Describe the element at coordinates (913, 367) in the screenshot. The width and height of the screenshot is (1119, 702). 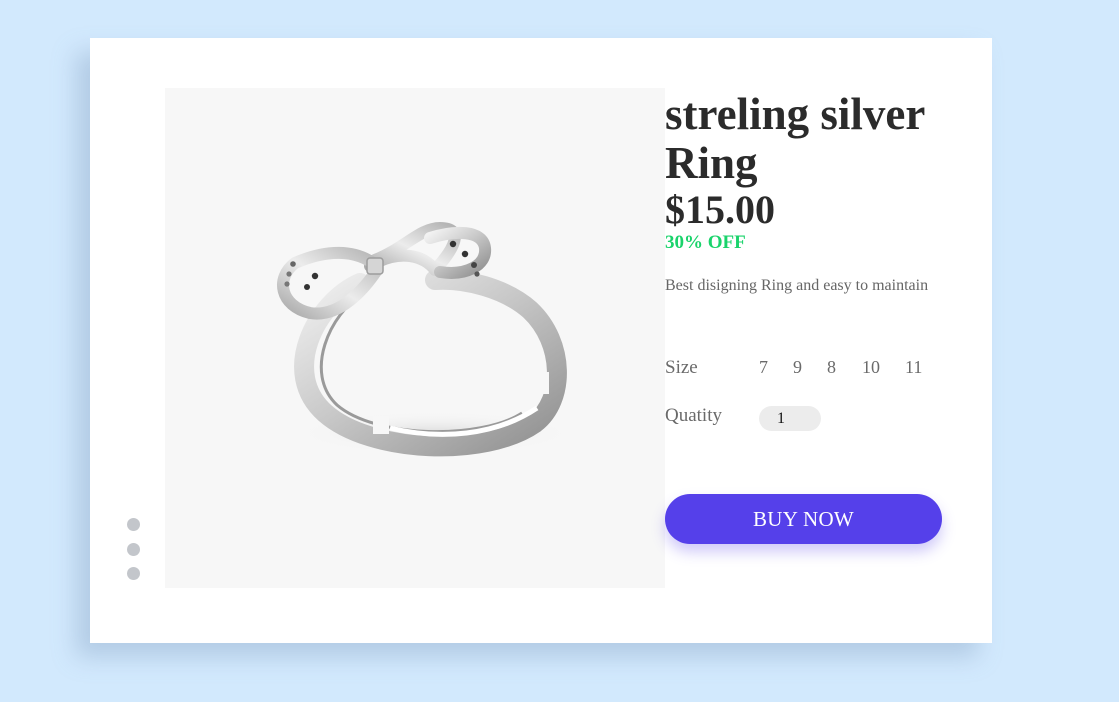
I see `size-option-11: 11` at that location.